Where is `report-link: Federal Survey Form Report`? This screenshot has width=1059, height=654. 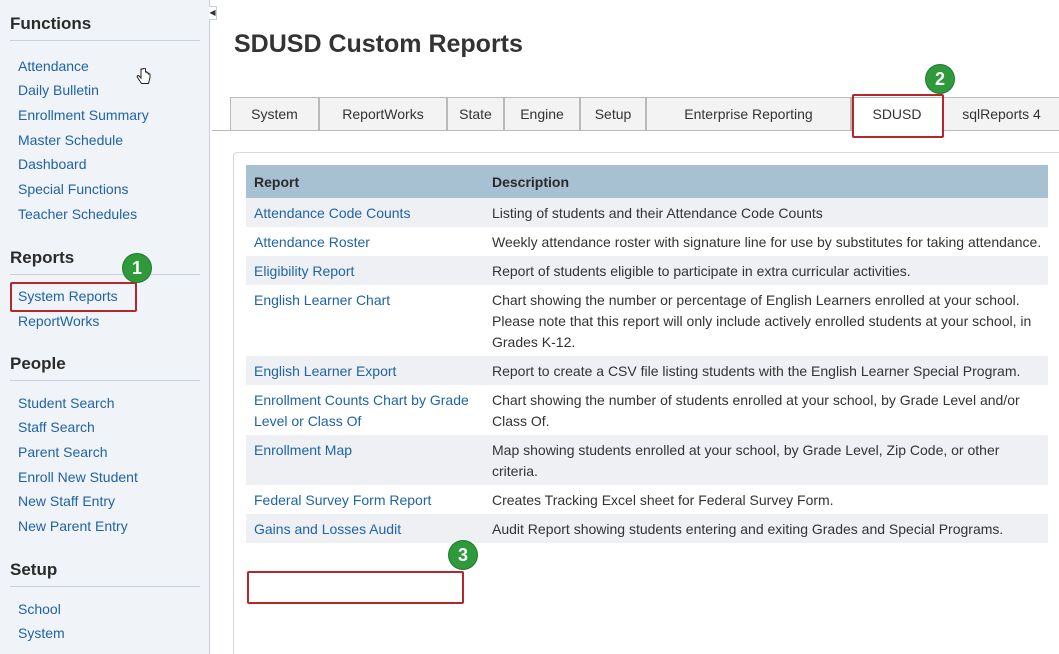 report-link: Federal Survey Form Report is located at coordinates (365, 499).